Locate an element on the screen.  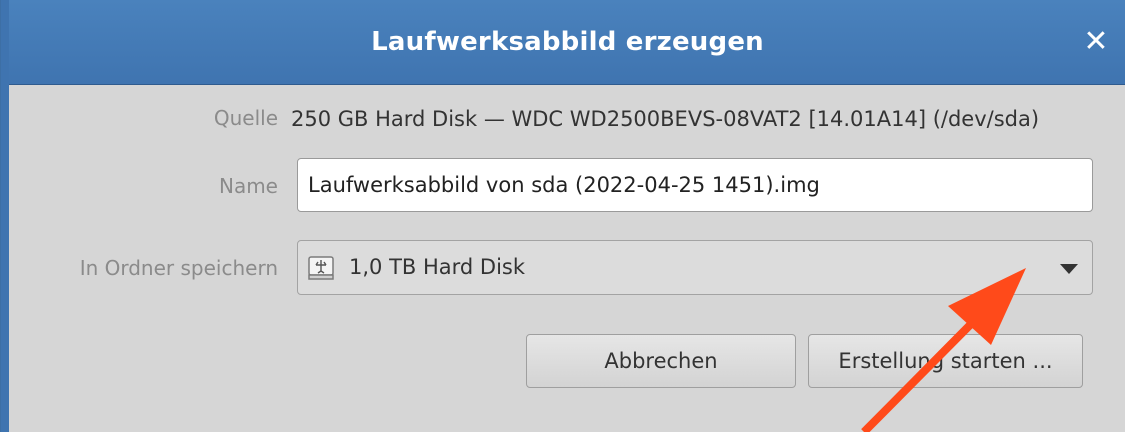
hard-disk-icon is located at coordinates (321, 268).